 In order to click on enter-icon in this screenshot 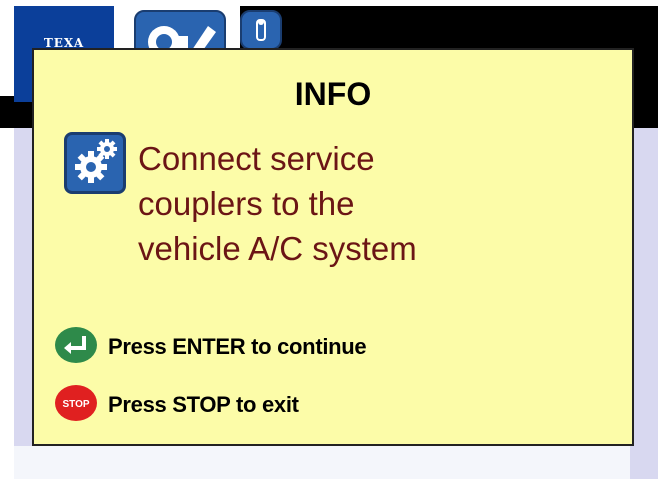, I will do `click(76, 345)`.